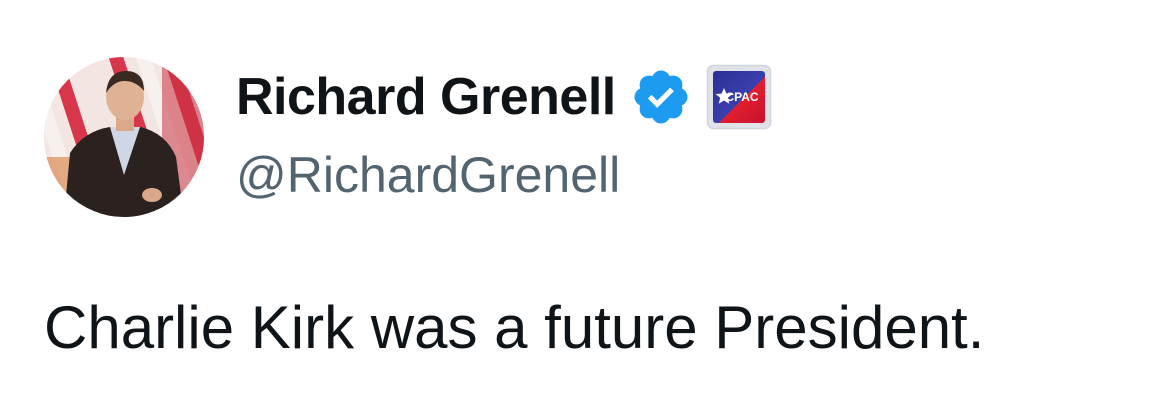 This screenshot has width=1171, height=417. Describe the element at coordinates (426, 97) in the screenshot. I see `author-display-name: Richard Grenell` at that location.